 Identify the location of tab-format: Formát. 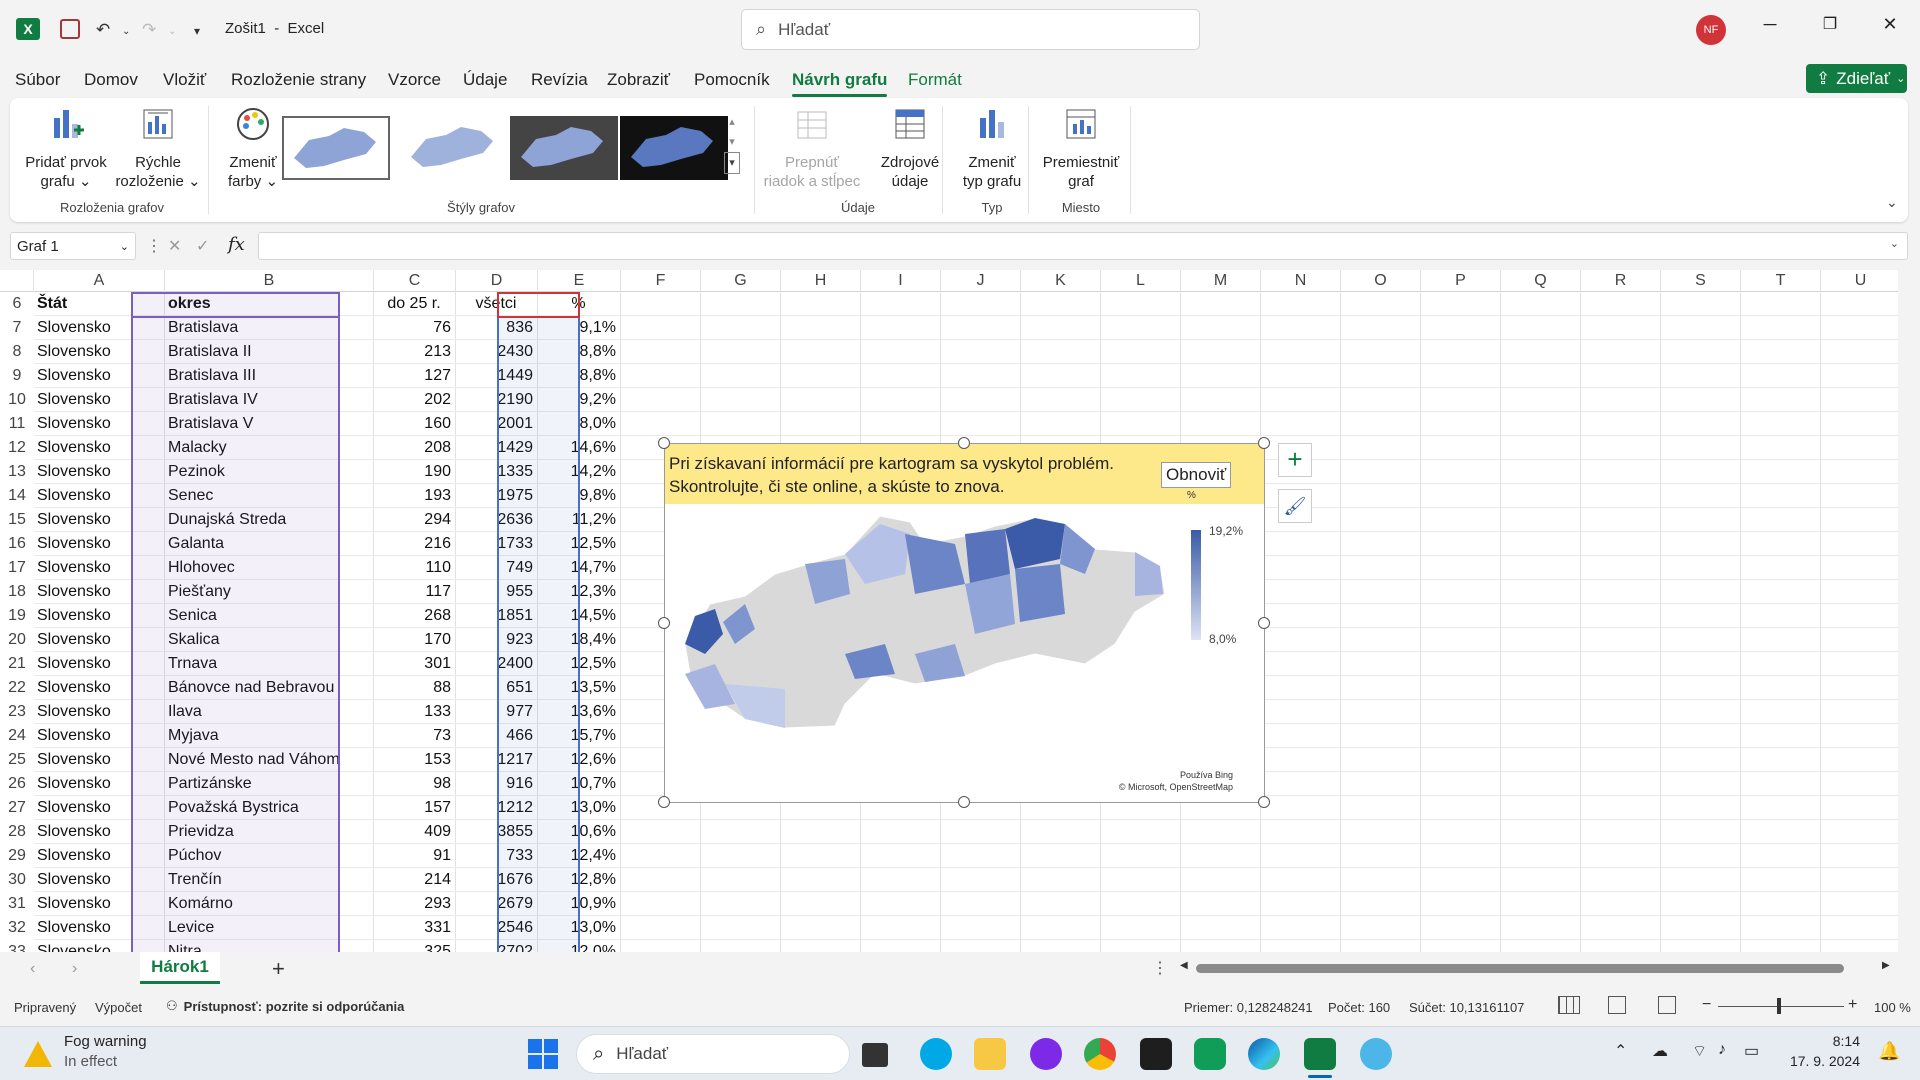
(935, 80).